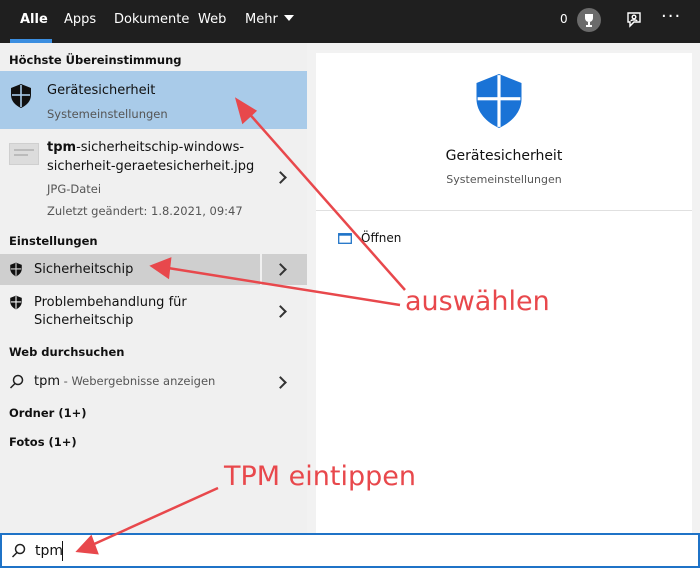  I want to click on arrow-to-geraetesicherheit, so click(325, 200).